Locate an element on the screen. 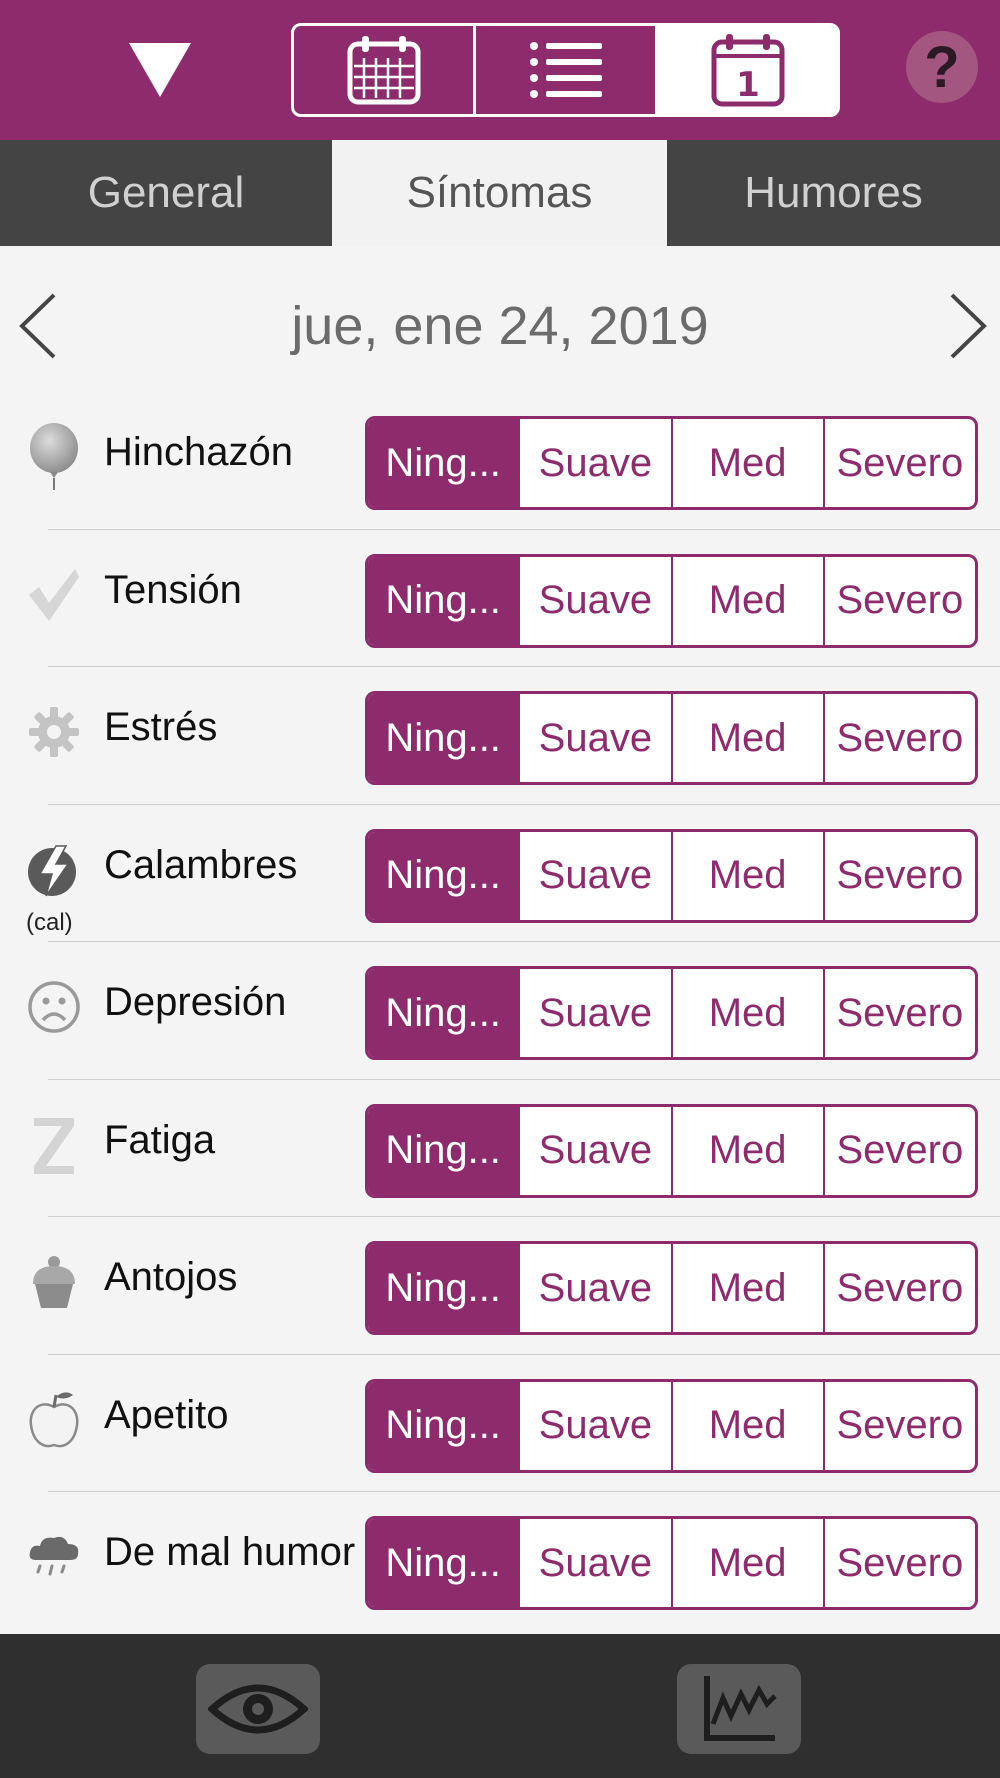 This screenshot has height=1778, width=1000. symptom-row: Estrés Ning... Suave Med Severo is located at coordinates (500, 736).